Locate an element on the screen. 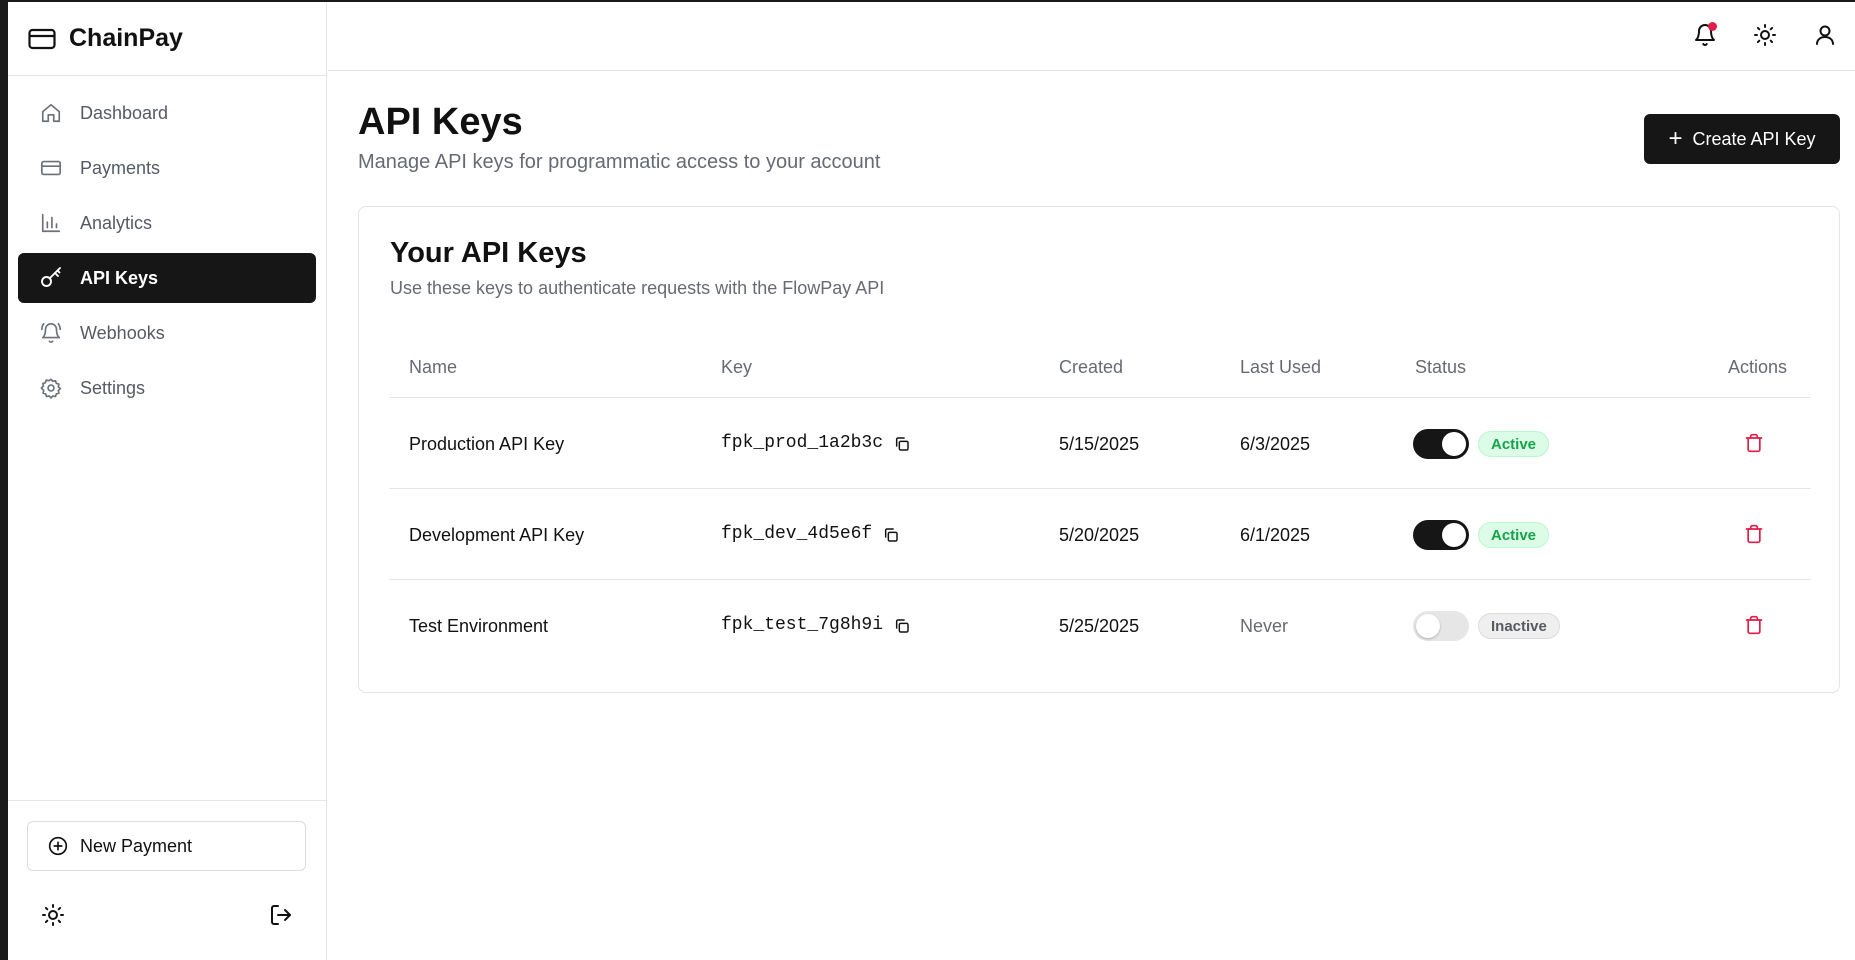  sidebar-footer: New Payment is located at coordinates (167, 880).